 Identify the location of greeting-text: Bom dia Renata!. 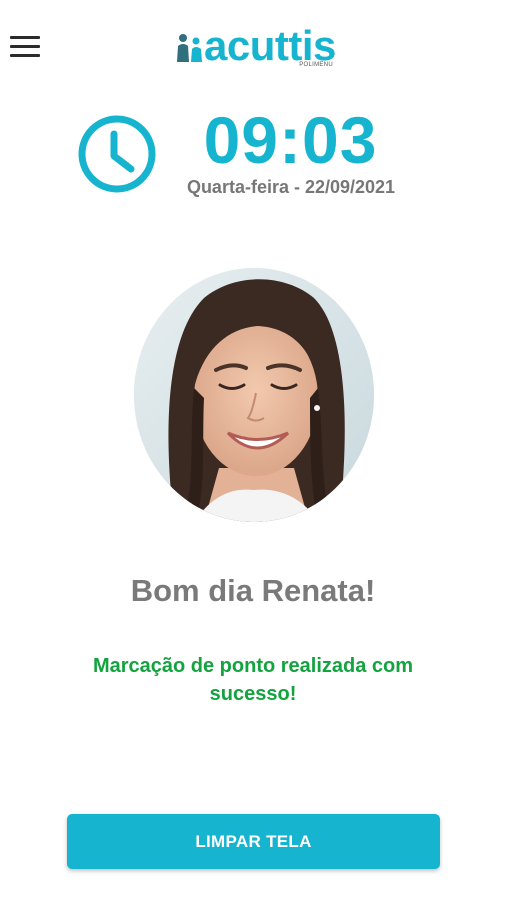
(253, 590).